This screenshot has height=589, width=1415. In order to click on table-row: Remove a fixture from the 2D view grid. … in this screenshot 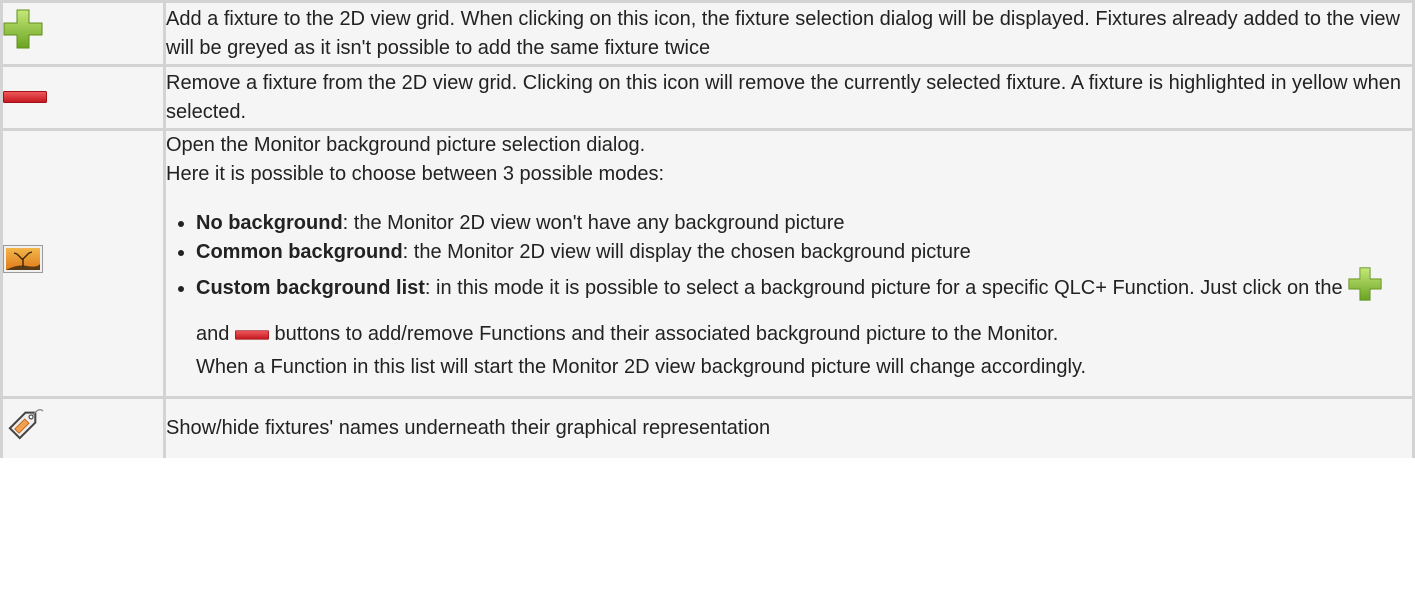, I will do `click(707, 97)`.